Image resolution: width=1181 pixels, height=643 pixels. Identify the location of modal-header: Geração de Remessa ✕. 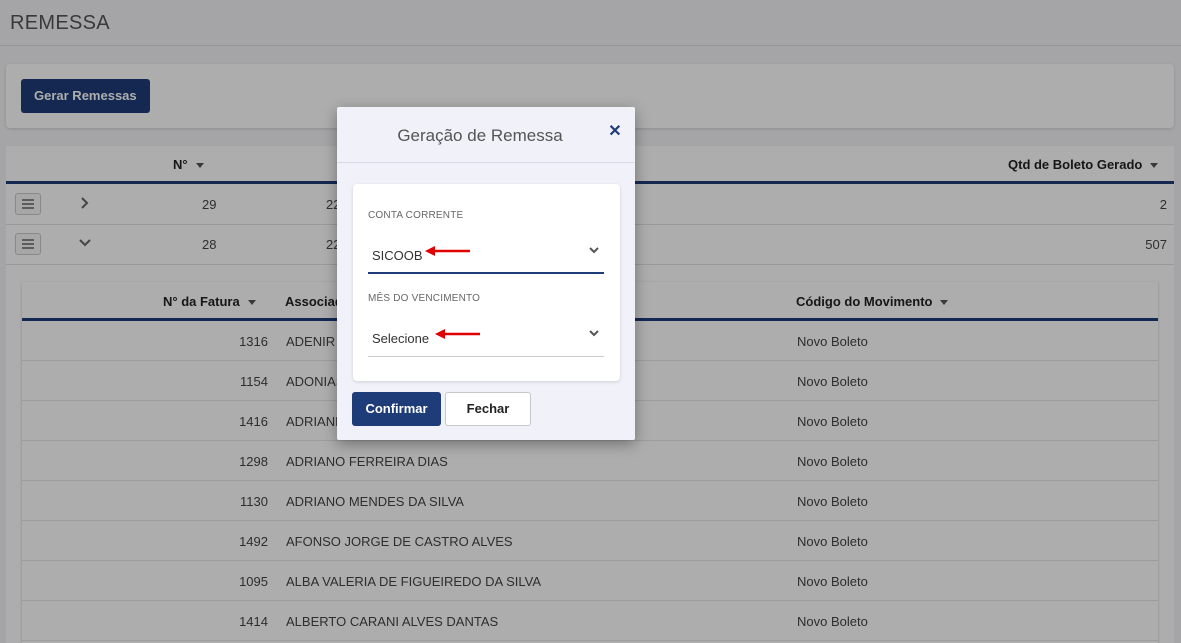
(486, 135).